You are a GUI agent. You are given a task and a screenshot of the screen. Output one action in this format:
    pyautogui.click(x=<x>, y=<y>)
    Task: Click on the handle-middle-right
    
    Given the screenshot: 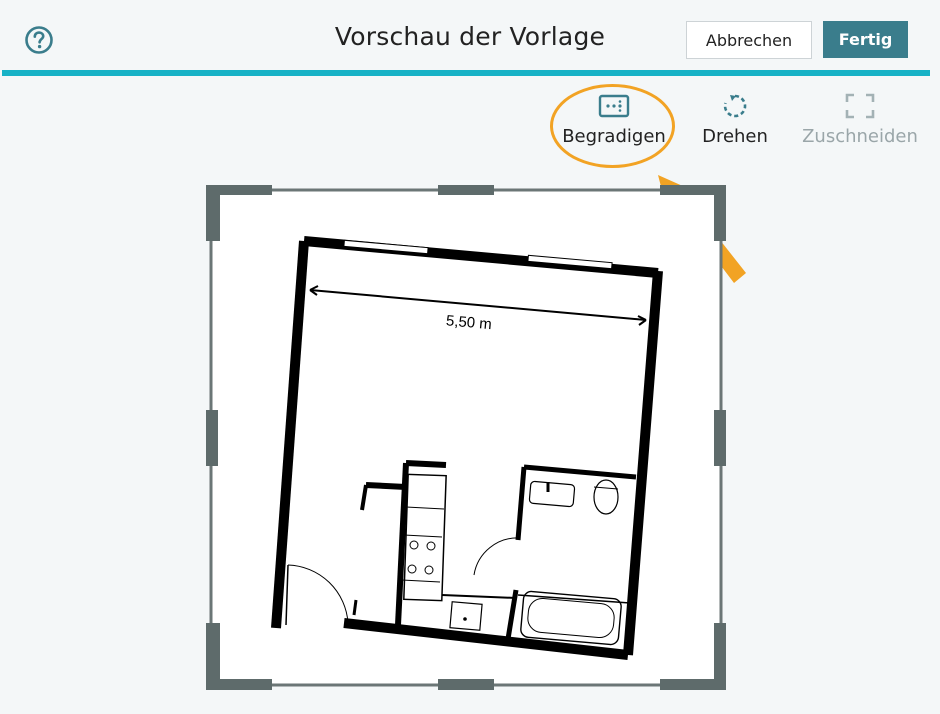 What is the action you would take?
    pyautogui.click(x=720, y=438)
    